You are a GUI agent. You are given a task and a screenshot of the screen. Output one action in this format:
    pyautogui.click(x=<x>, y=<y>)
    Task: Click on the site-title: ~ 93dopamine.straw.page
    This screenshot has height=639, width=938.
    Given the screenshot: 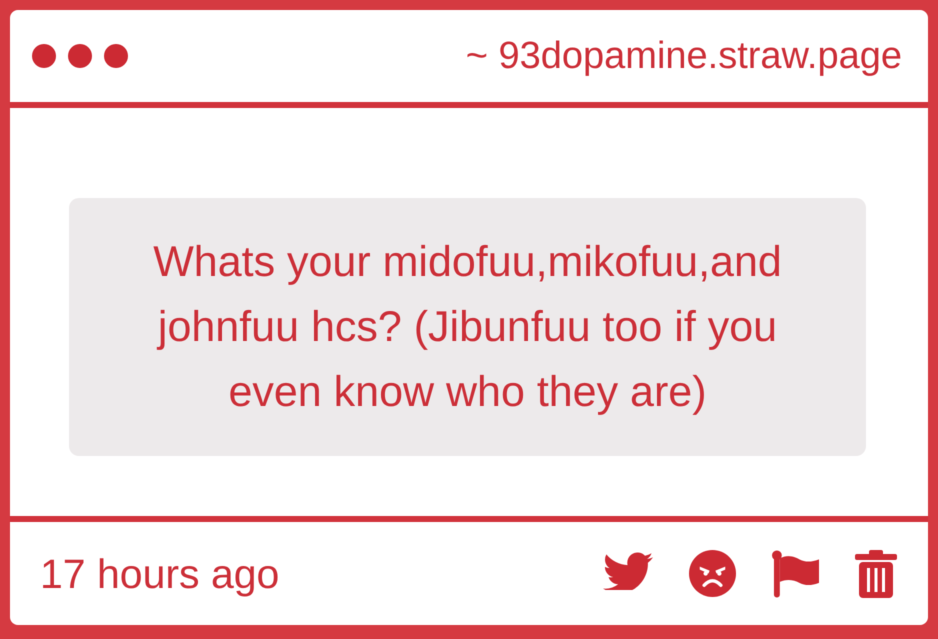 What is the action you would take?
    pyautogui.click(x=684, y=56)
    